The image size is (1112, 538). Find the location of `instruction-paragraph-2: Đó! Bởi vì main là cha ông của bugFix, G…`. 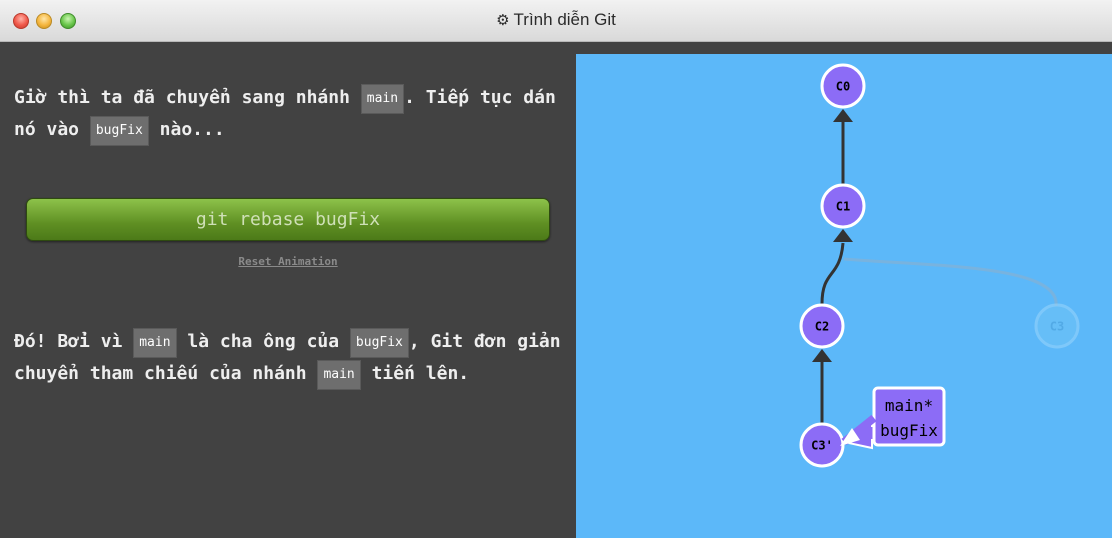

instruction-paragraph-2: Đó! Bởi vì main là cha ông của bugFix, G… is located at coordinates (289, 358).